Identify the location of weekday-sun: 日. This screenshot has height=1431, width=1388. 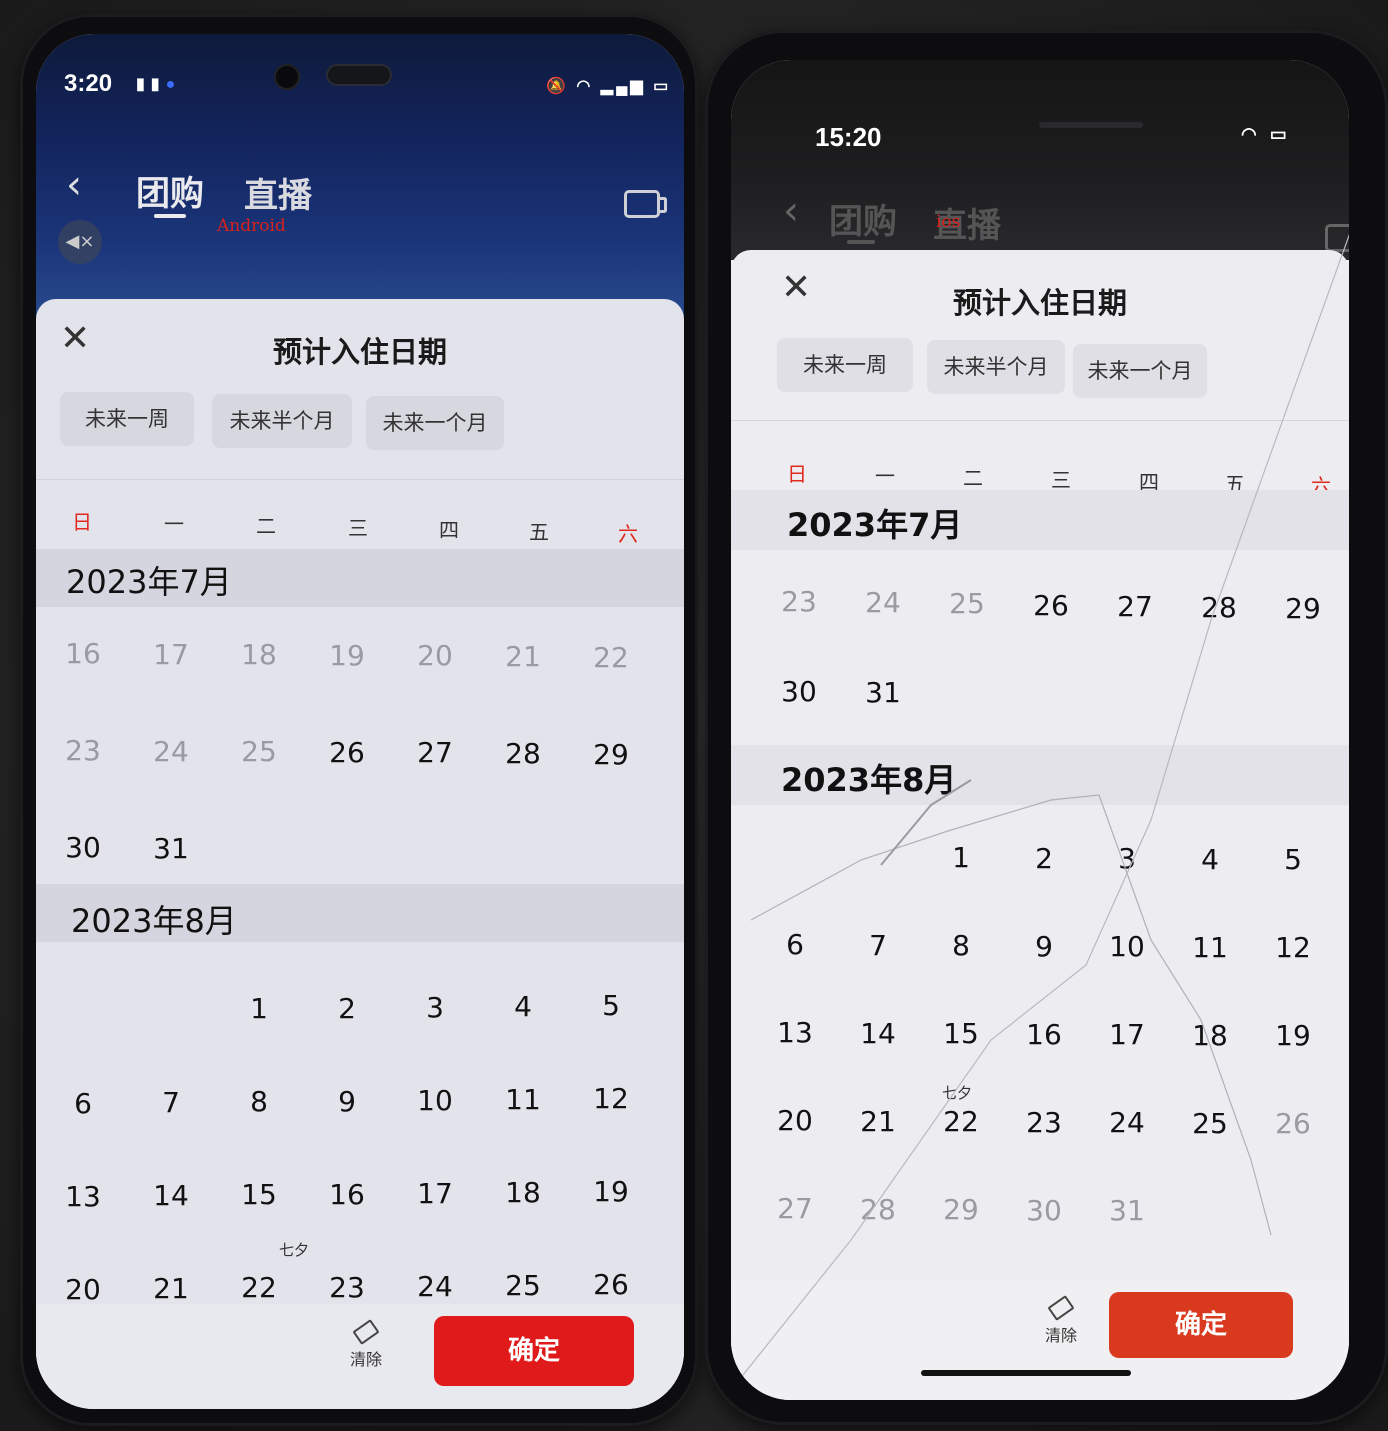
(82, 522).